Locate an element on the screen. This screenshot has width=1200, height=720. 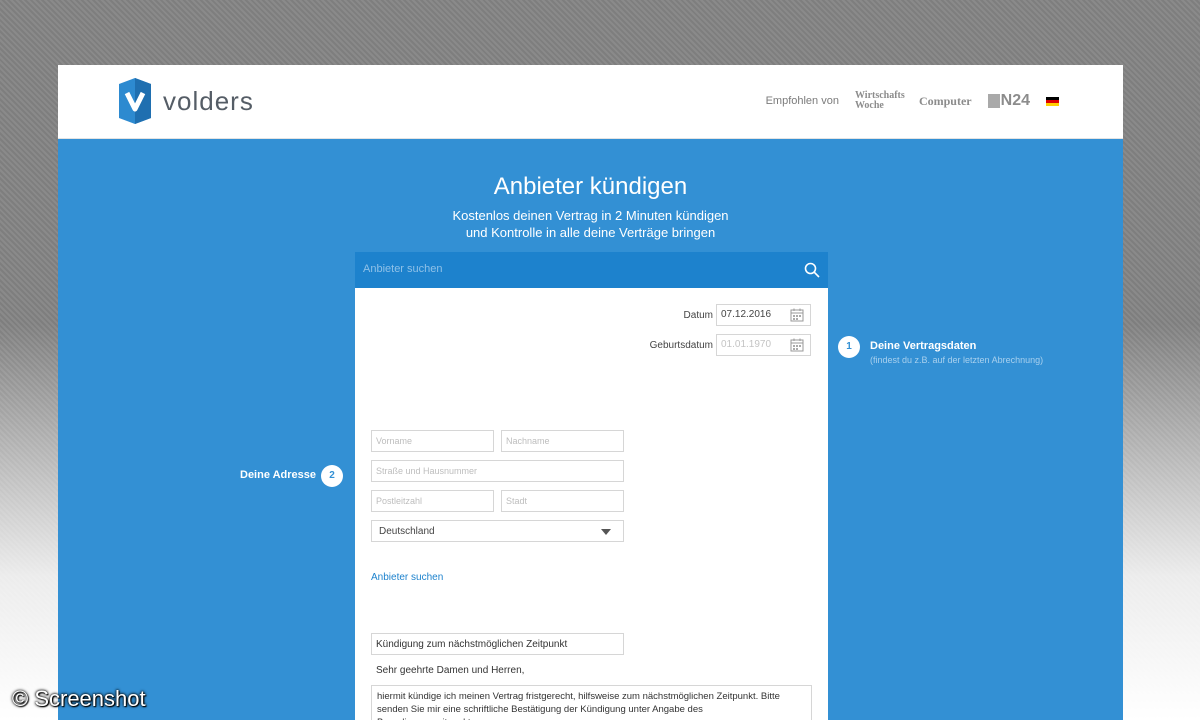
press-logo-computer: Computer is located at coordinates (945, 100).